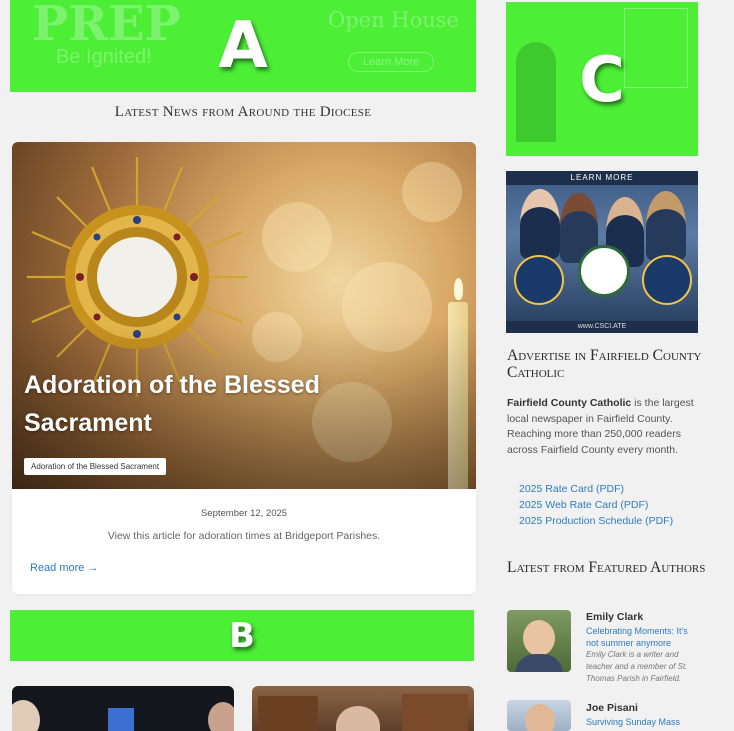 The image size is (734, 731). I want to click on banner-tagline: Be Ignited!, so click(104, 57).